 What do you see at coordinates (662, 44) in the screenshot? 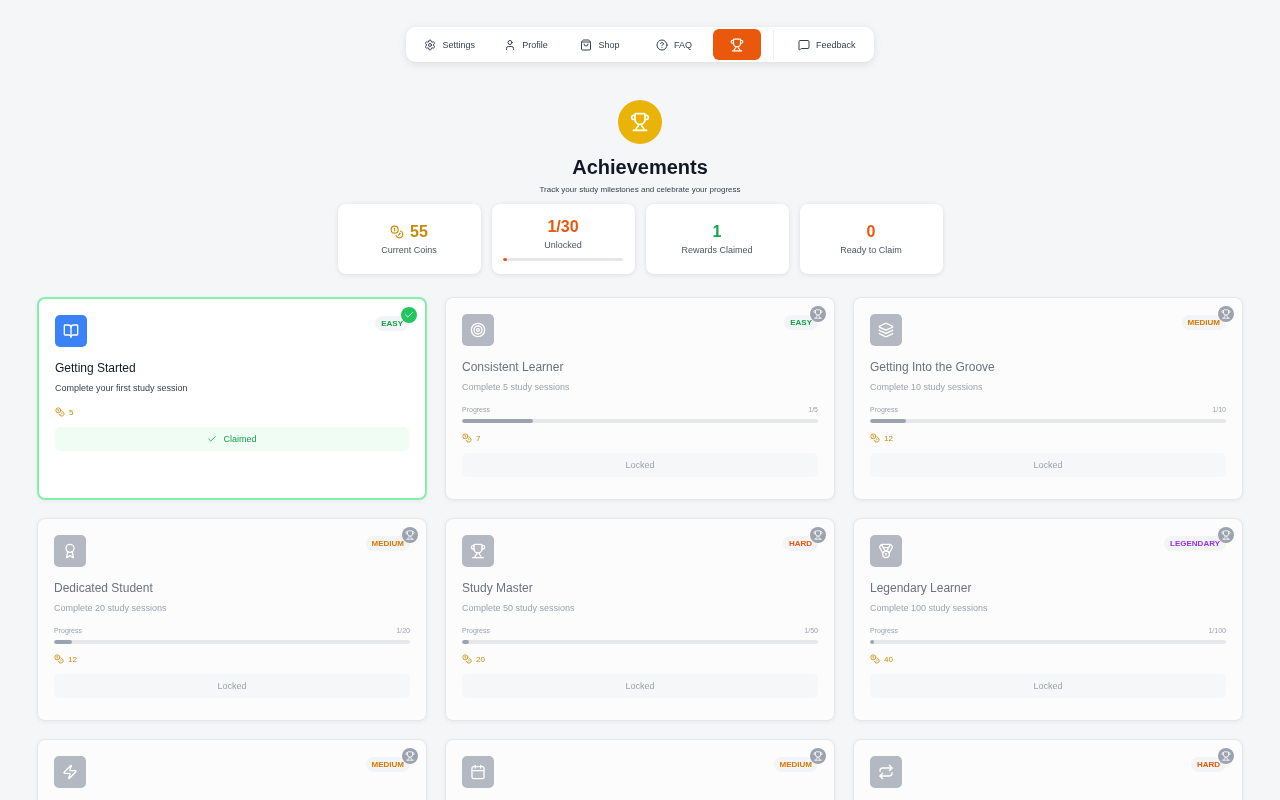
I see `help-icon` at bounding box center [662, 44].